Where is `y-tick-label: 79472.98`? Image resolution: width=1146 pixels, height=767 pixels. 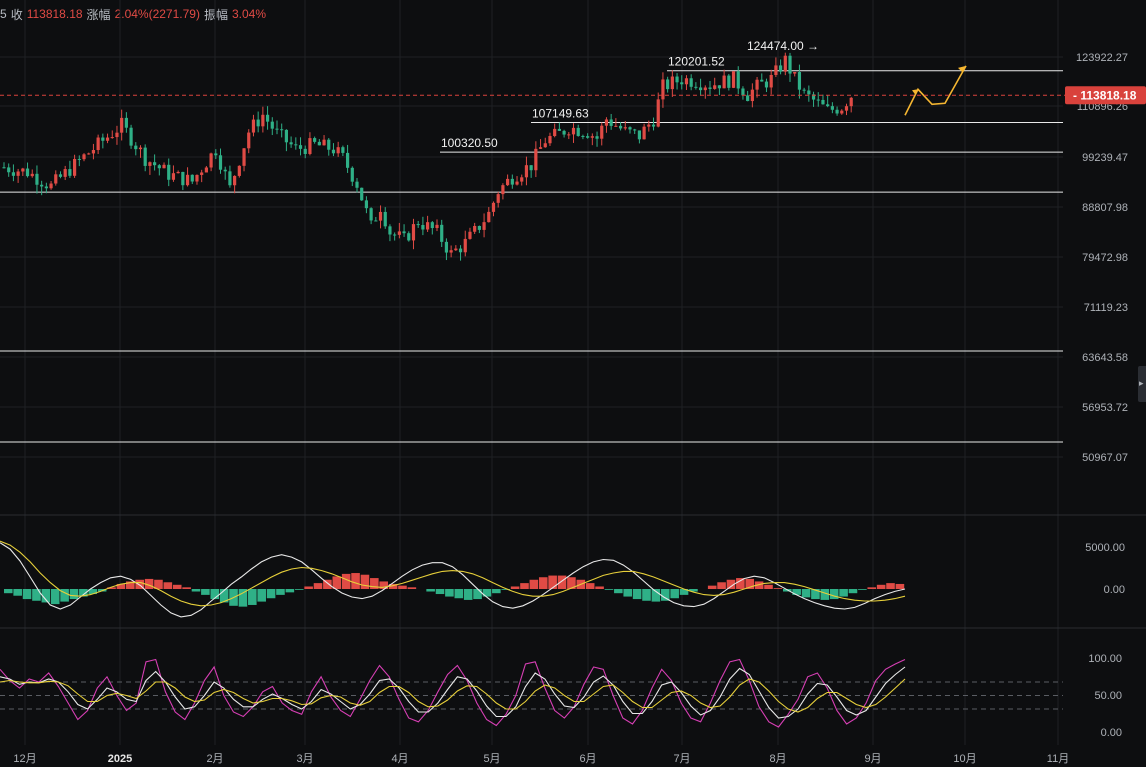 y-tick-label: 79472.98 is located at coordinates (1105, 258).